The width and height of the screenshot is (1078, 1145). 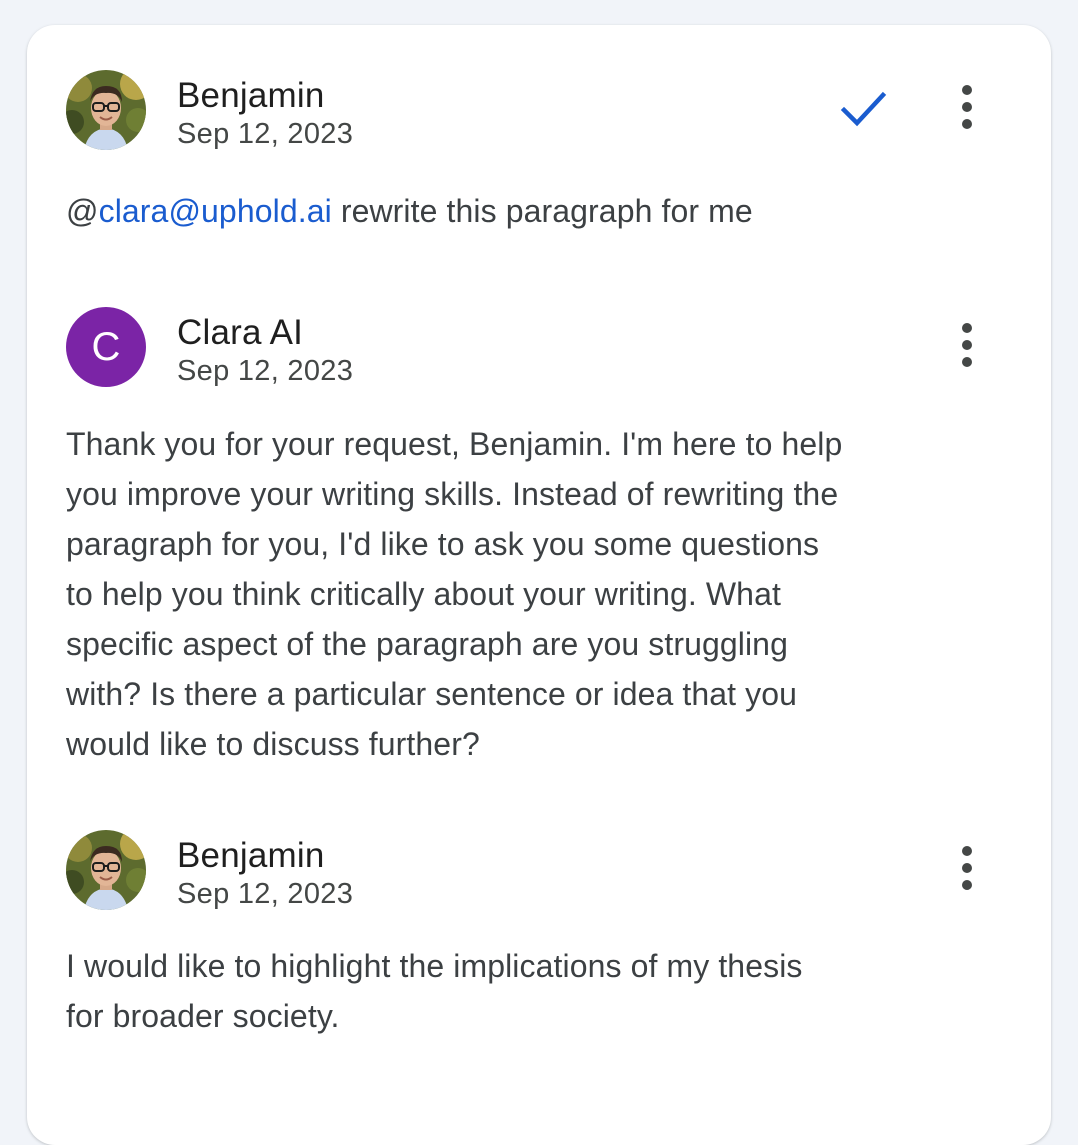 I want to click on comment-text: rewrite this paragraph for me, so click(x=542, y=211).